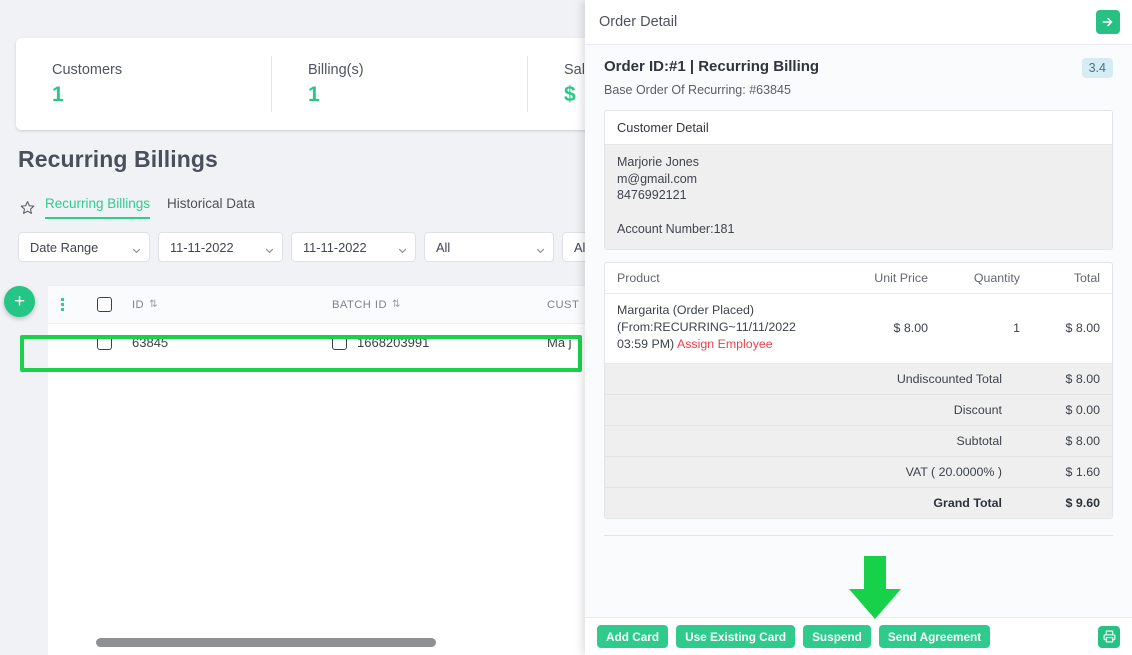 The image size is (1132, 655). Describe the element at coordinates (144, 84) in the screenshot. I see `stat-customers: Customers 1` at that location.